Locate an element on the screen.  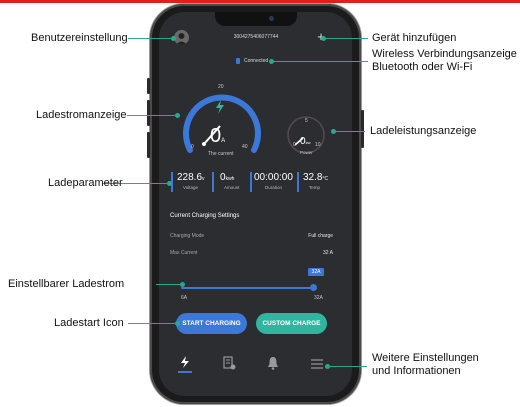
temp-unit: °C is located at coordinates (325, 179).